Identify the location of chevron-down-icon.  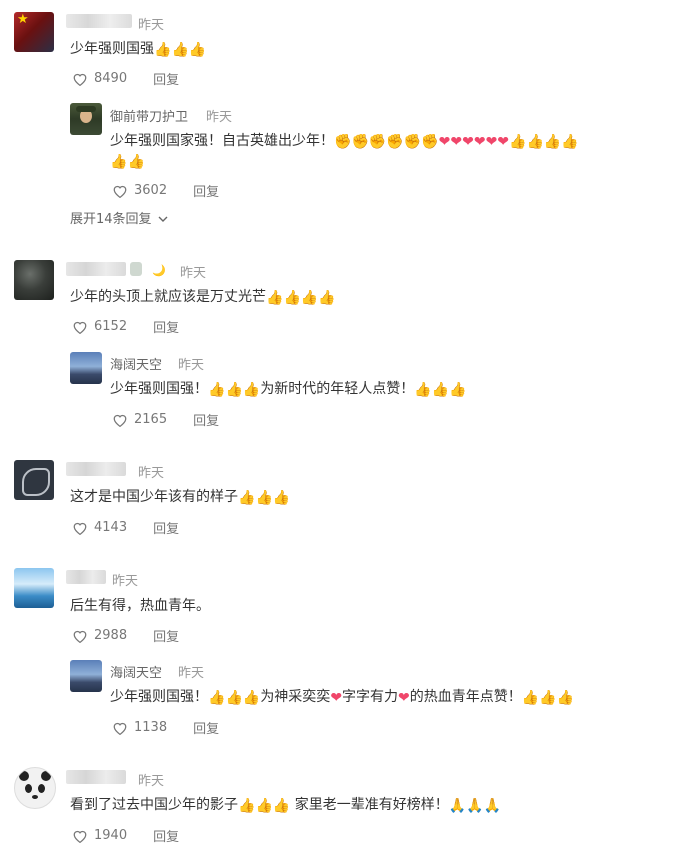
(163, 219).